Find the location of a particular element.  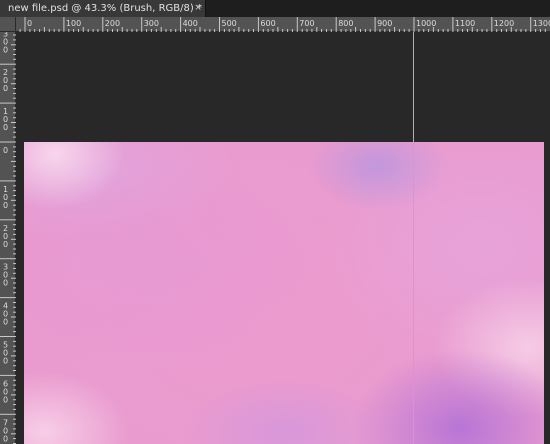

document-tab-bar: new file.psd @ 43.3% (Brush, RGB/8) * × is located at coordinates (275, 8).